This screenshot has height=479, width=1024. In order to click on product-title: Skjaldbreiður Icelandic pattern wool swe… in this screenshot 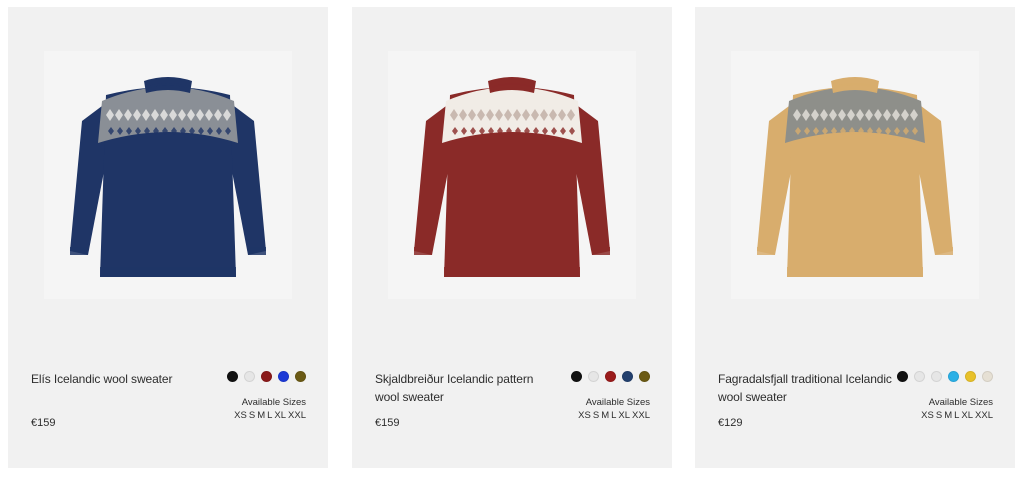, I will do `click(462, 388)`.